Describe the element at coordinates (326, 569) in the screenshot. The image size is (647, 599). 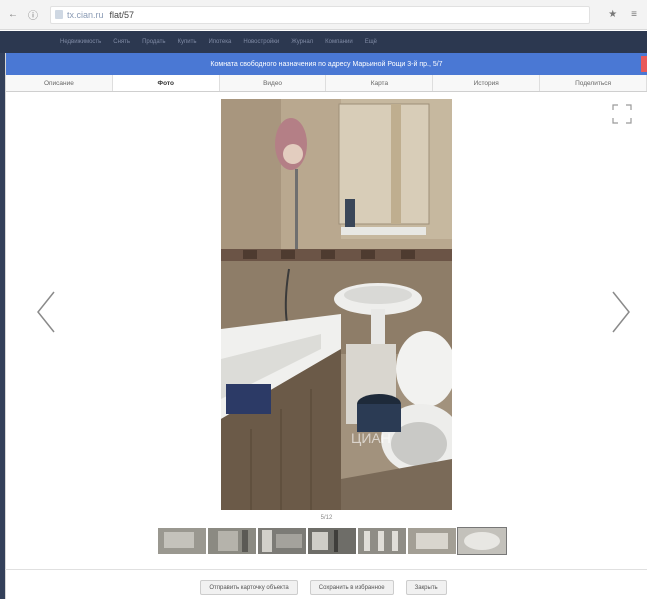
I see `footer-divider` at that location.